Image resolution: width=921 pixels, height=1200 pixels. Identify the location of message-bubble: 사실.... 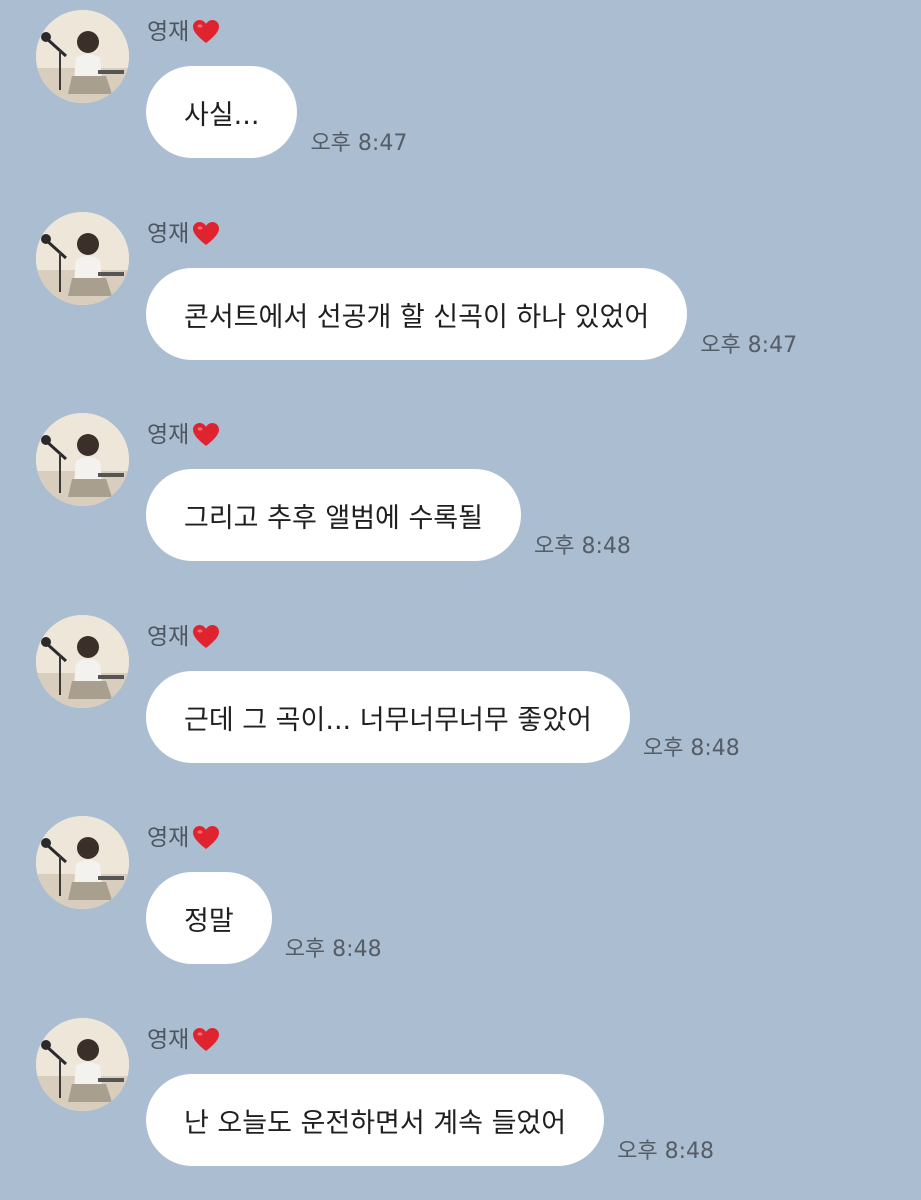
(222, 112).